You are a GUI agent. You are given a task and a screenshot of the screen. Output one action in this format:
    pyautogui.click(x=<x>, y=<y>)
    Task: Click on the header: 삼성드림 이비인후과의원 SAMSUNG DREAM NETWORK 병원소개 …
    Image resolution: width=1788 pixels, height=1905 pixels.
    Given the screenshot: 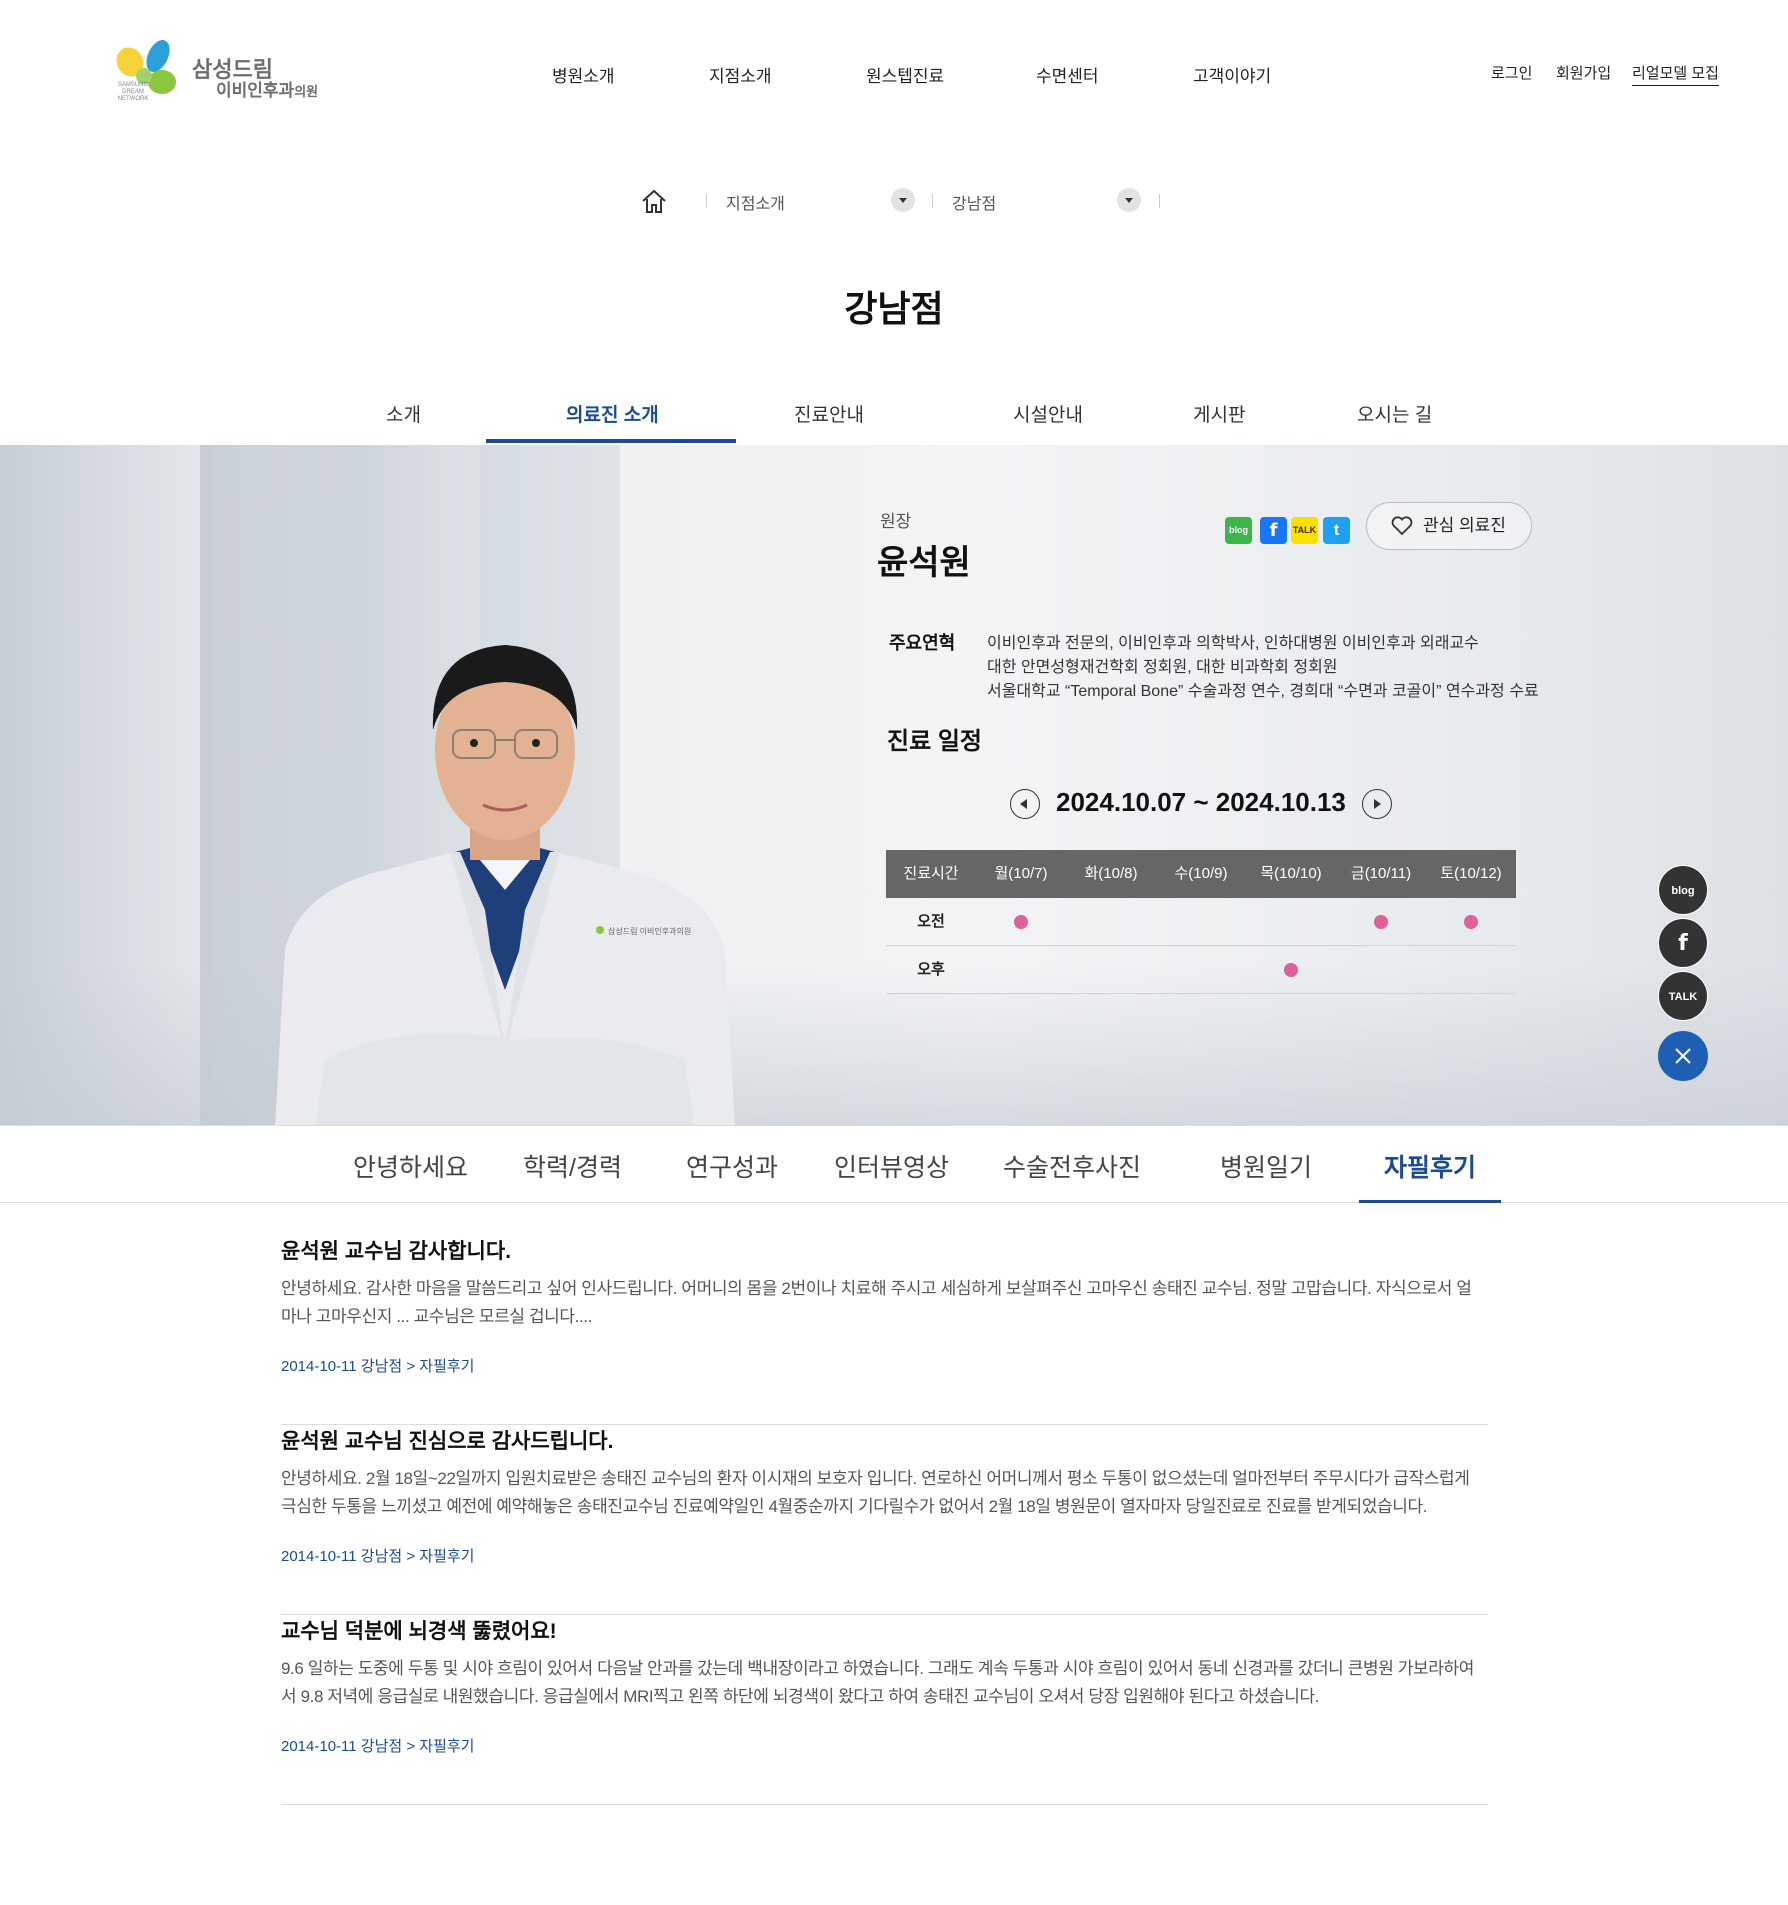 What is the action you would take?
    pyautogui.click(x=894, y=70)
    